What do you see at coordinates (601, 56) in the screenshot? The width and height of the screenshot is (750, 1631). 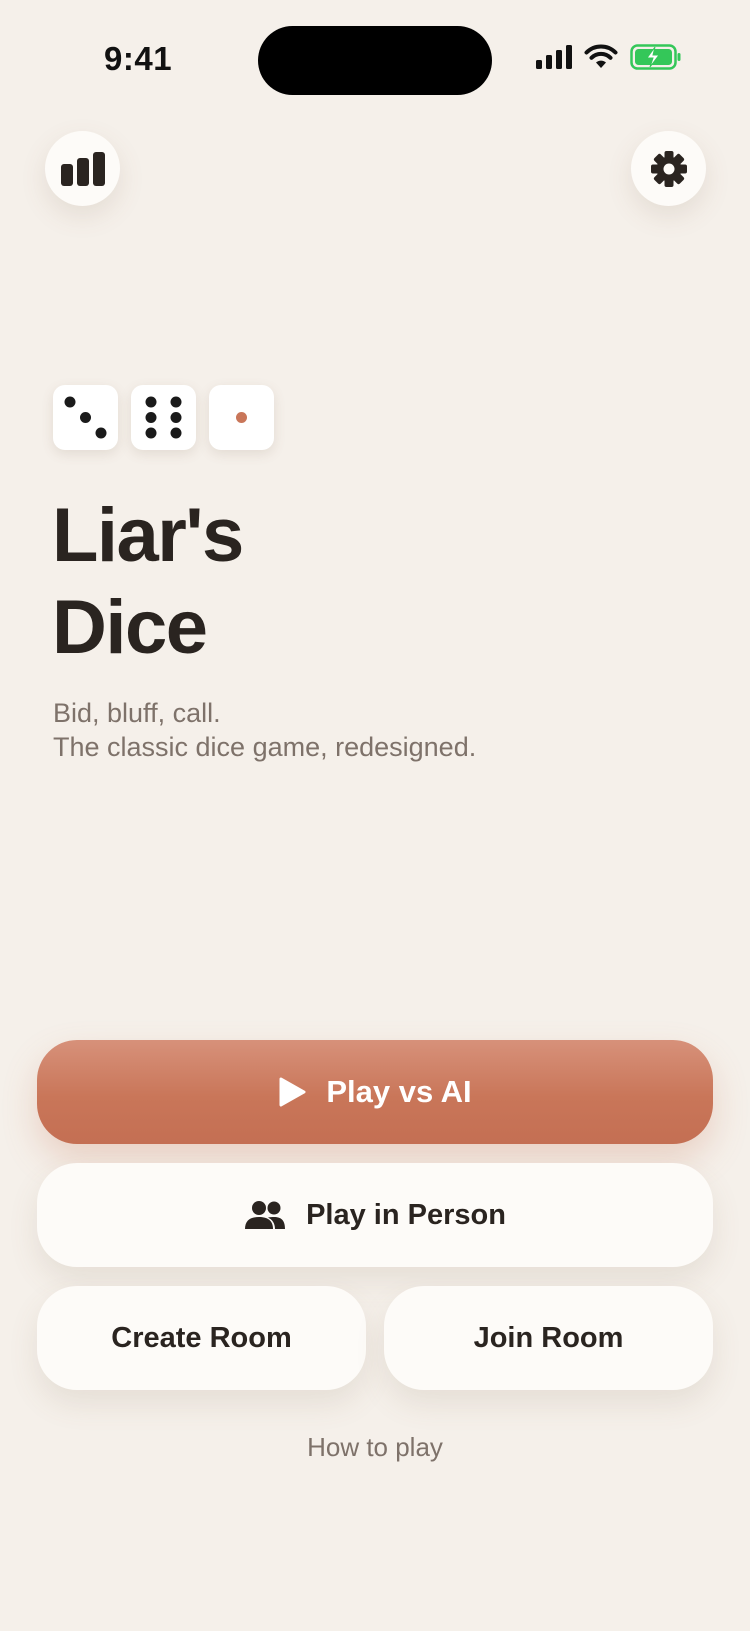 I see `wifi-icon` at bounding box center [601, 56].